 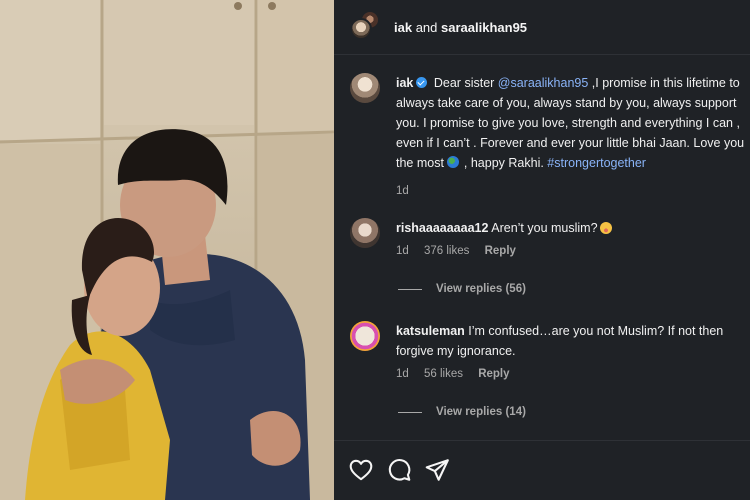 I want to click on caption-text-part: , happy Rakhi., so click(x=505, y=163).